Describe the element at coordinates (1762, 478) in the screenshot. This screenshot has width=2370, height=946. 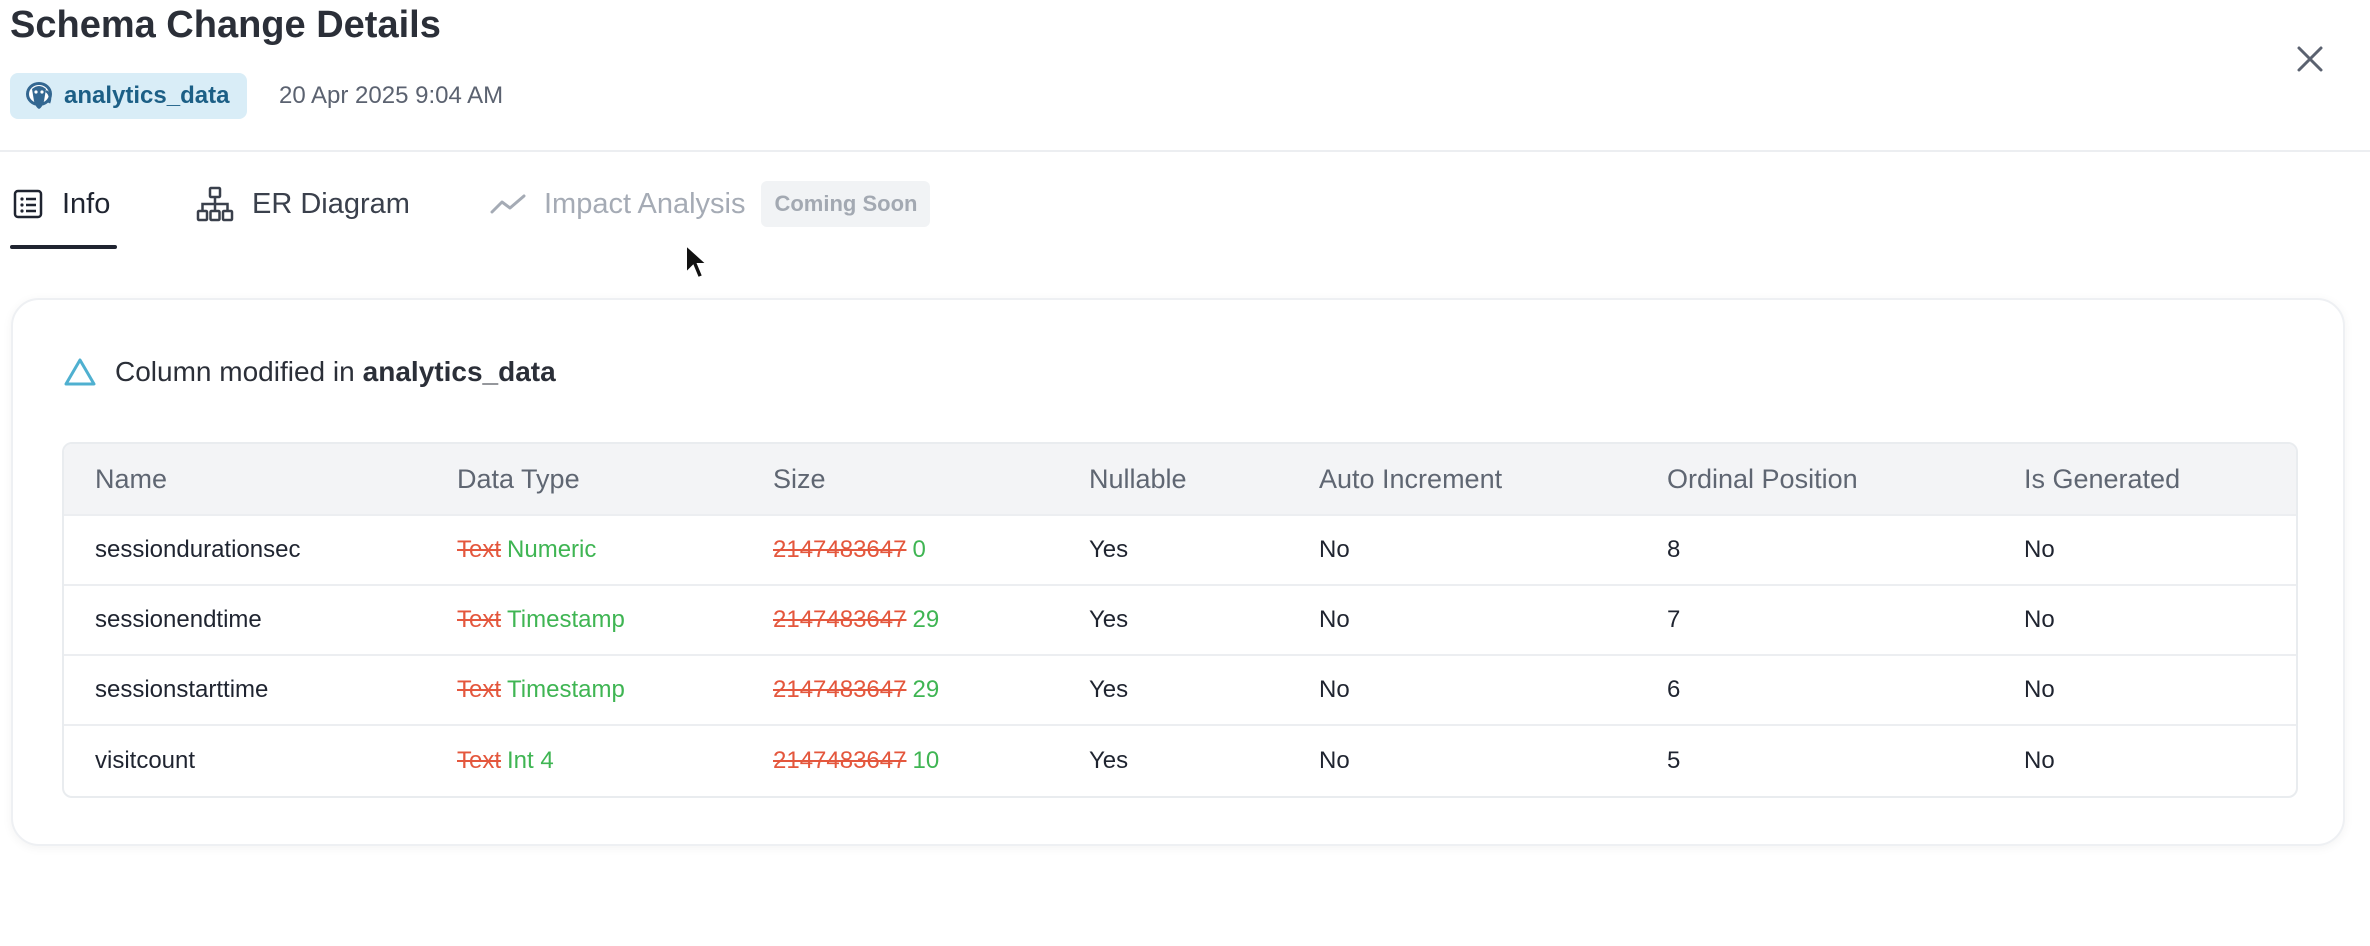
I see `column-header: Ordinal Position` at that location.